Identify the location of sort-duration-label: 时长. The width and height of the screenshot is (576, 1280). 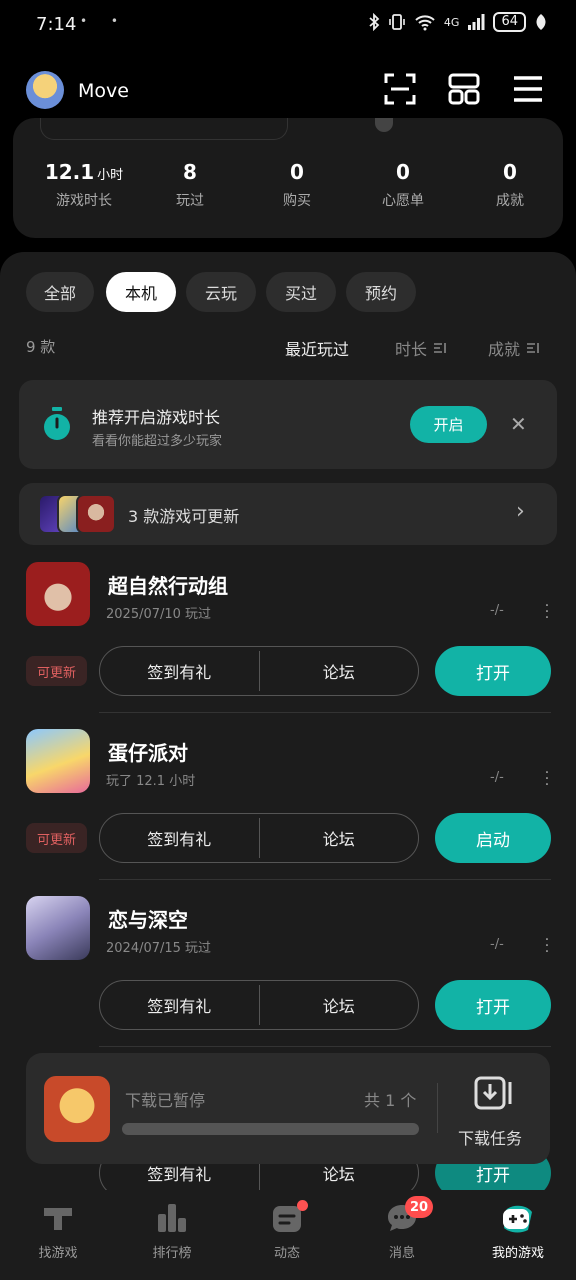
(411, 349).